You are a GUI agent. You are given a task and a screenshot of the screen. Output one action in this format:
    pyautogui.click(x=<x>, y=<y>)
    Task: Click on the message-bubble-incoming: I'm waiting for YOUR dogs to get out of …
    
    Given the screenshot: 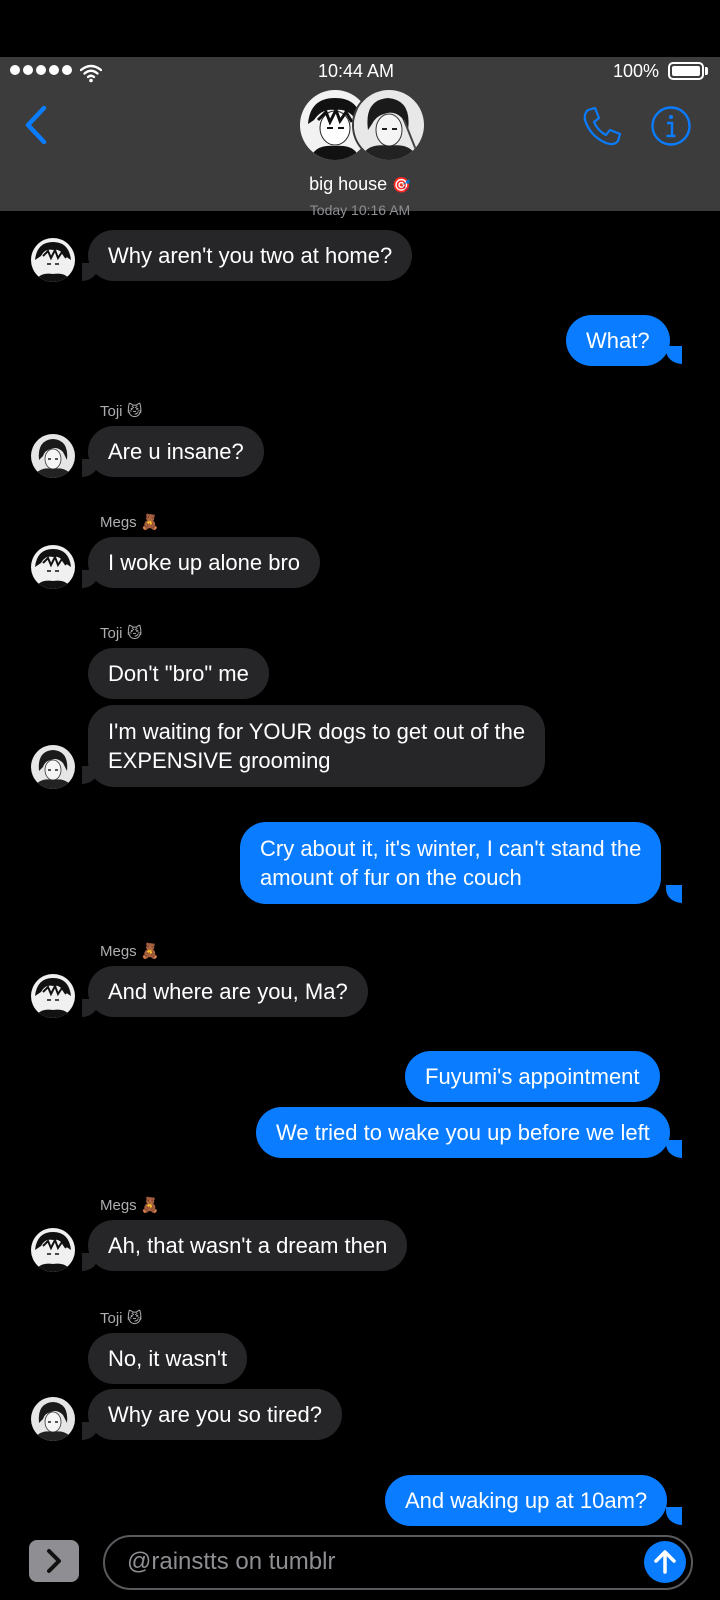 What is the action you would take?
    pyautogui.click(x=317, y=746)
    